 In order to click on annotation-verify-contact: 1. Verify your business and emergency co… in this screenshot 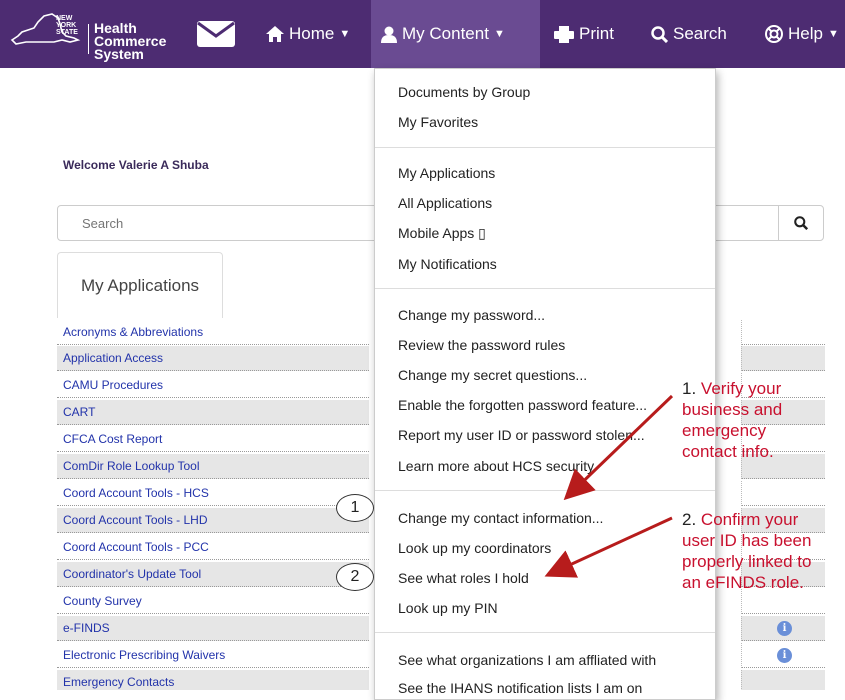, I will do `click(732, 420)`.